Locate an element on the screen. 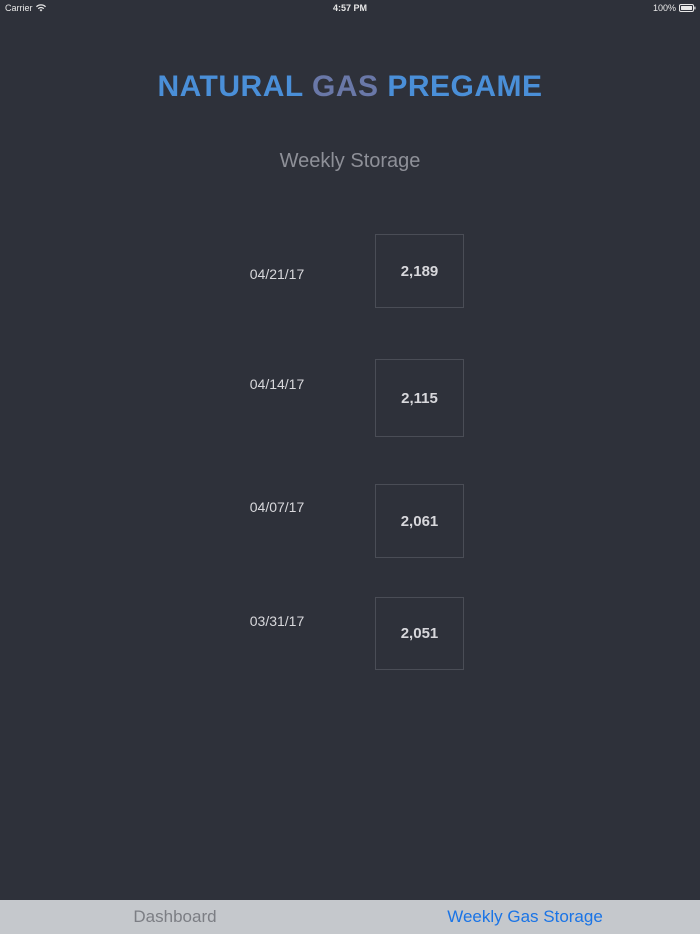  title-gas: GAS is located at coordinates (345, 86).